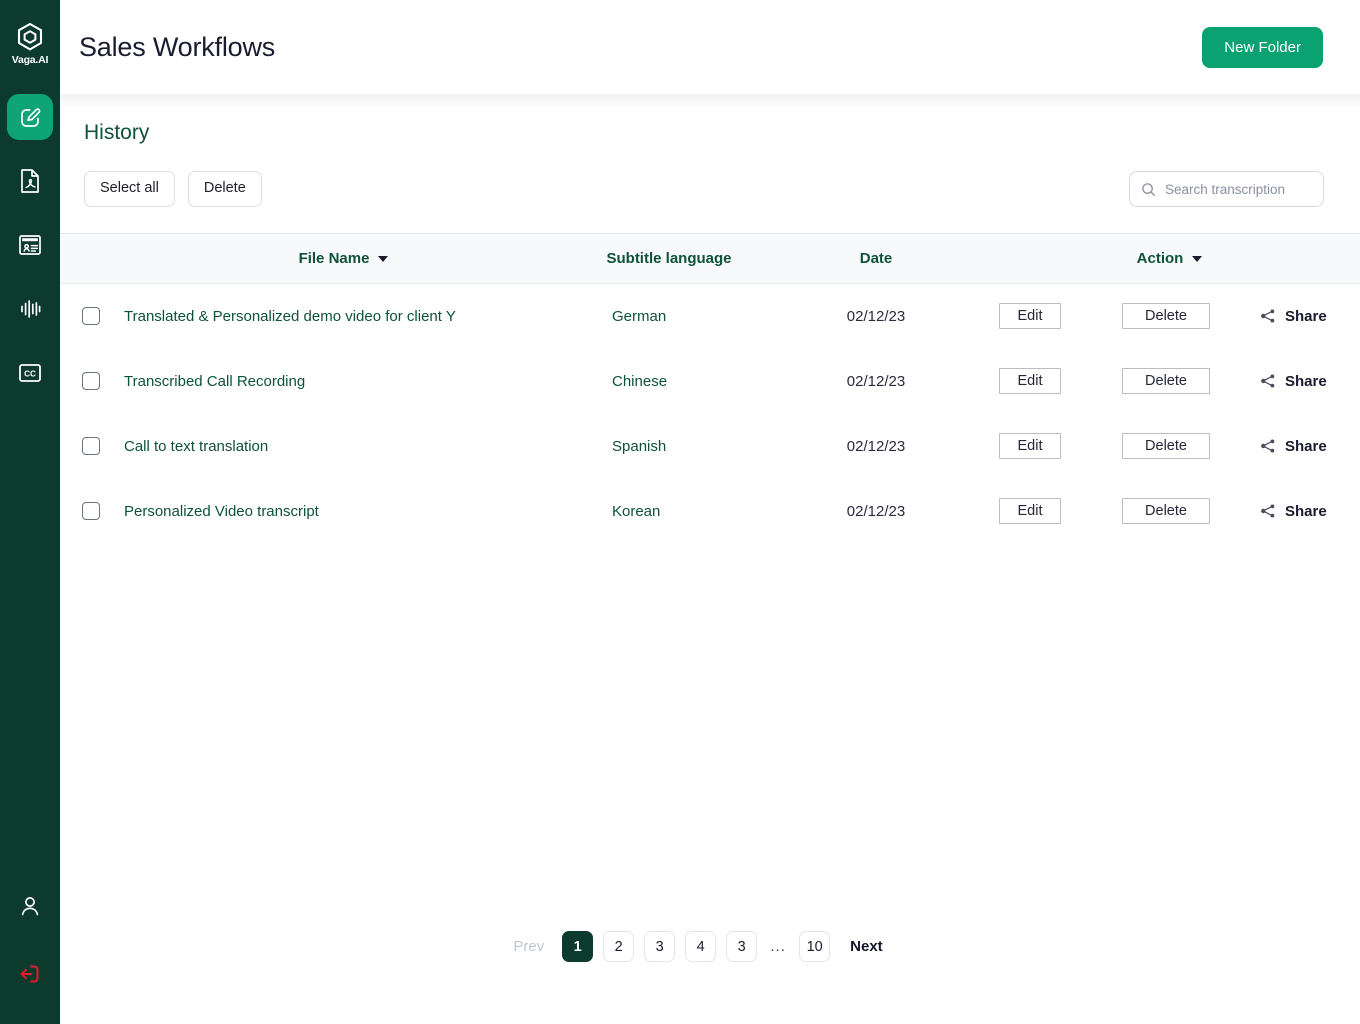 This screenshot has width=1360, height=1024. I want to click on sidebar-item-profile, so click(30, 906).